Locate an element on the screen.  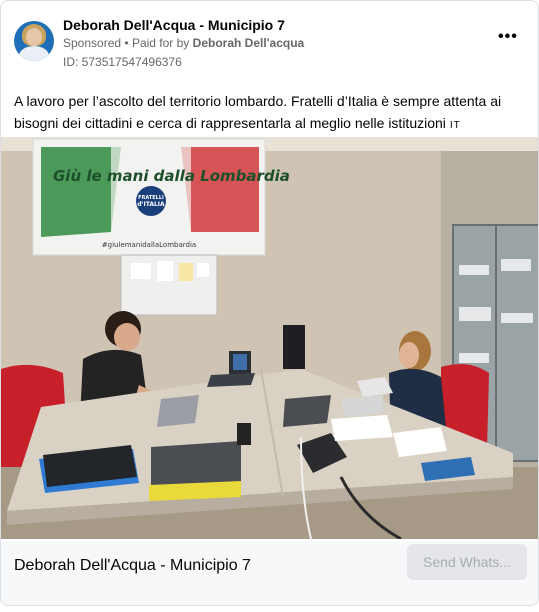
paid-for-name: Deborah Dell'acqua is located at coordinates (248, 43).